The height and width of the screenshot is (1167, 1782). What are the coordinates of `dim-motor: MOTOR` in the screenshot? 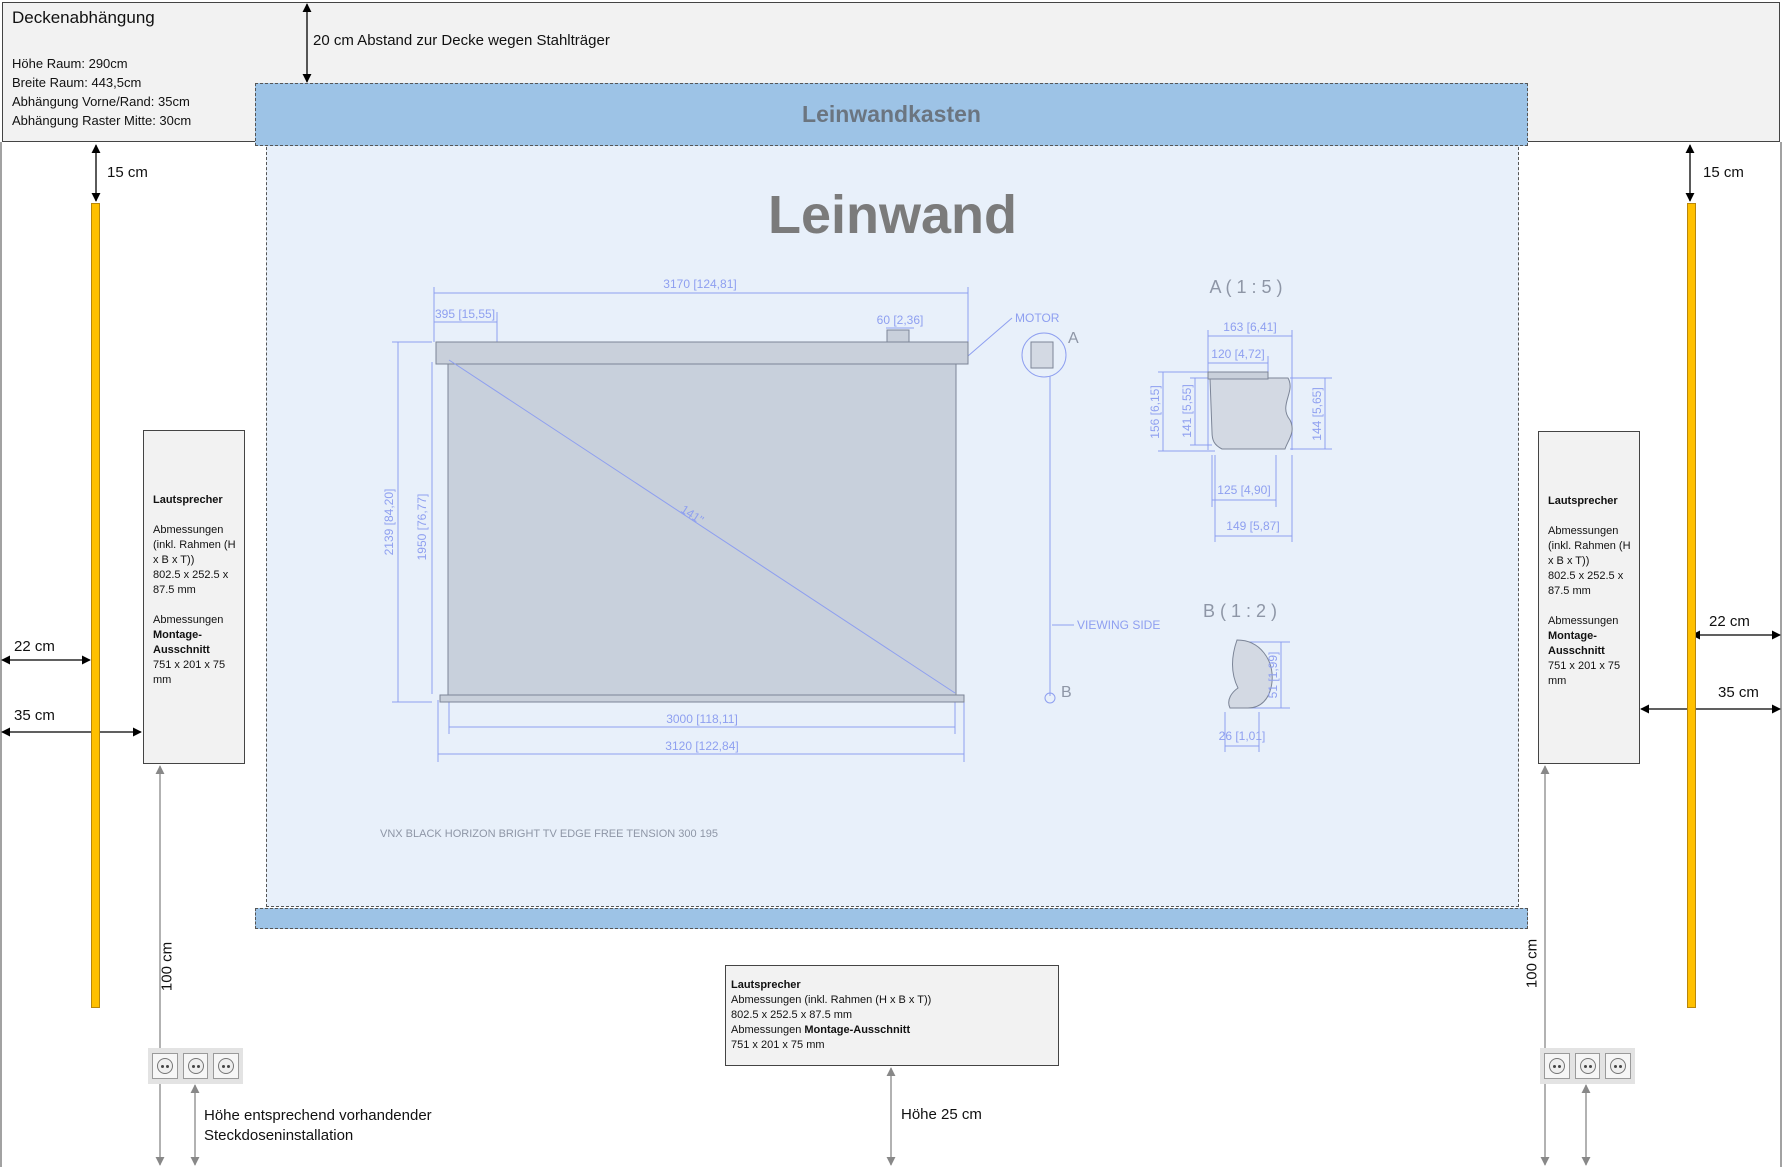 It's located at (1037, 318).